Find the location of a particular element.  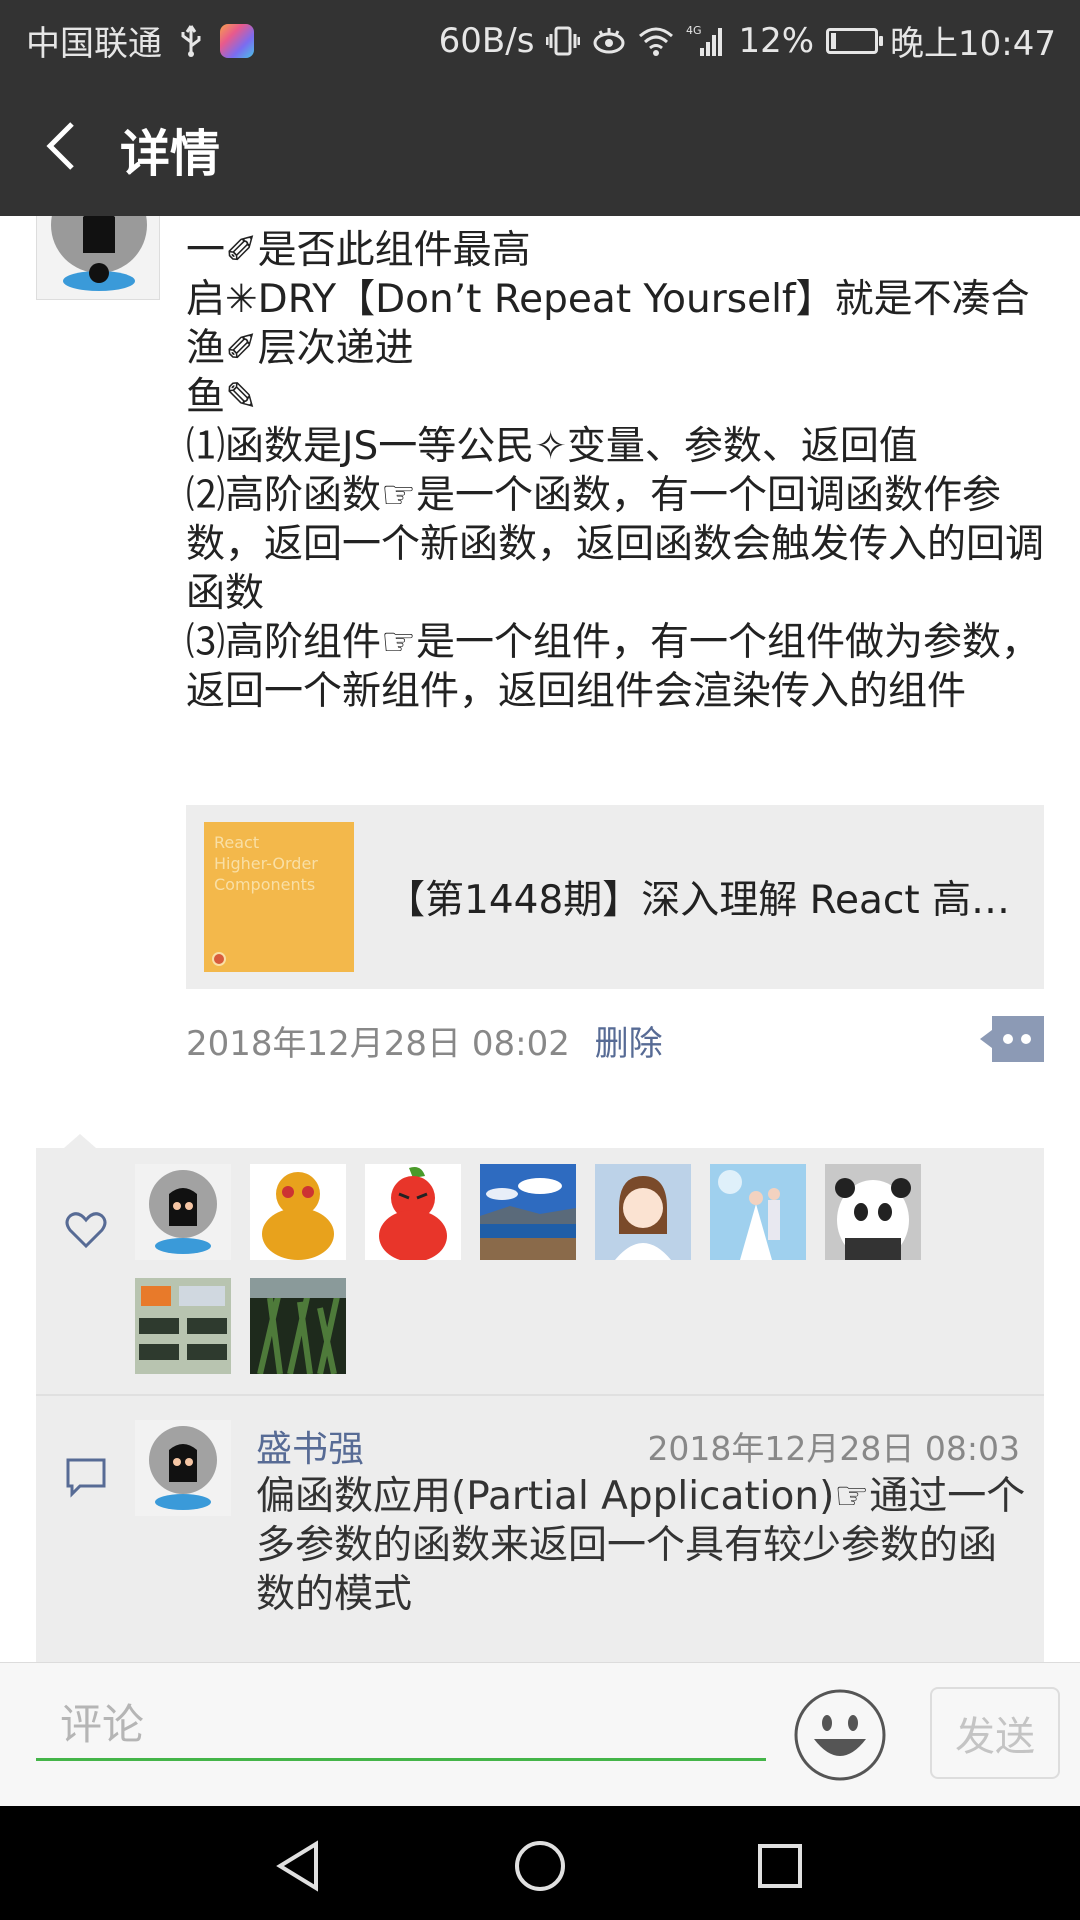

post-meta: 2018年12月28日 08:02 删除 is located at coordinates (424, 1040).